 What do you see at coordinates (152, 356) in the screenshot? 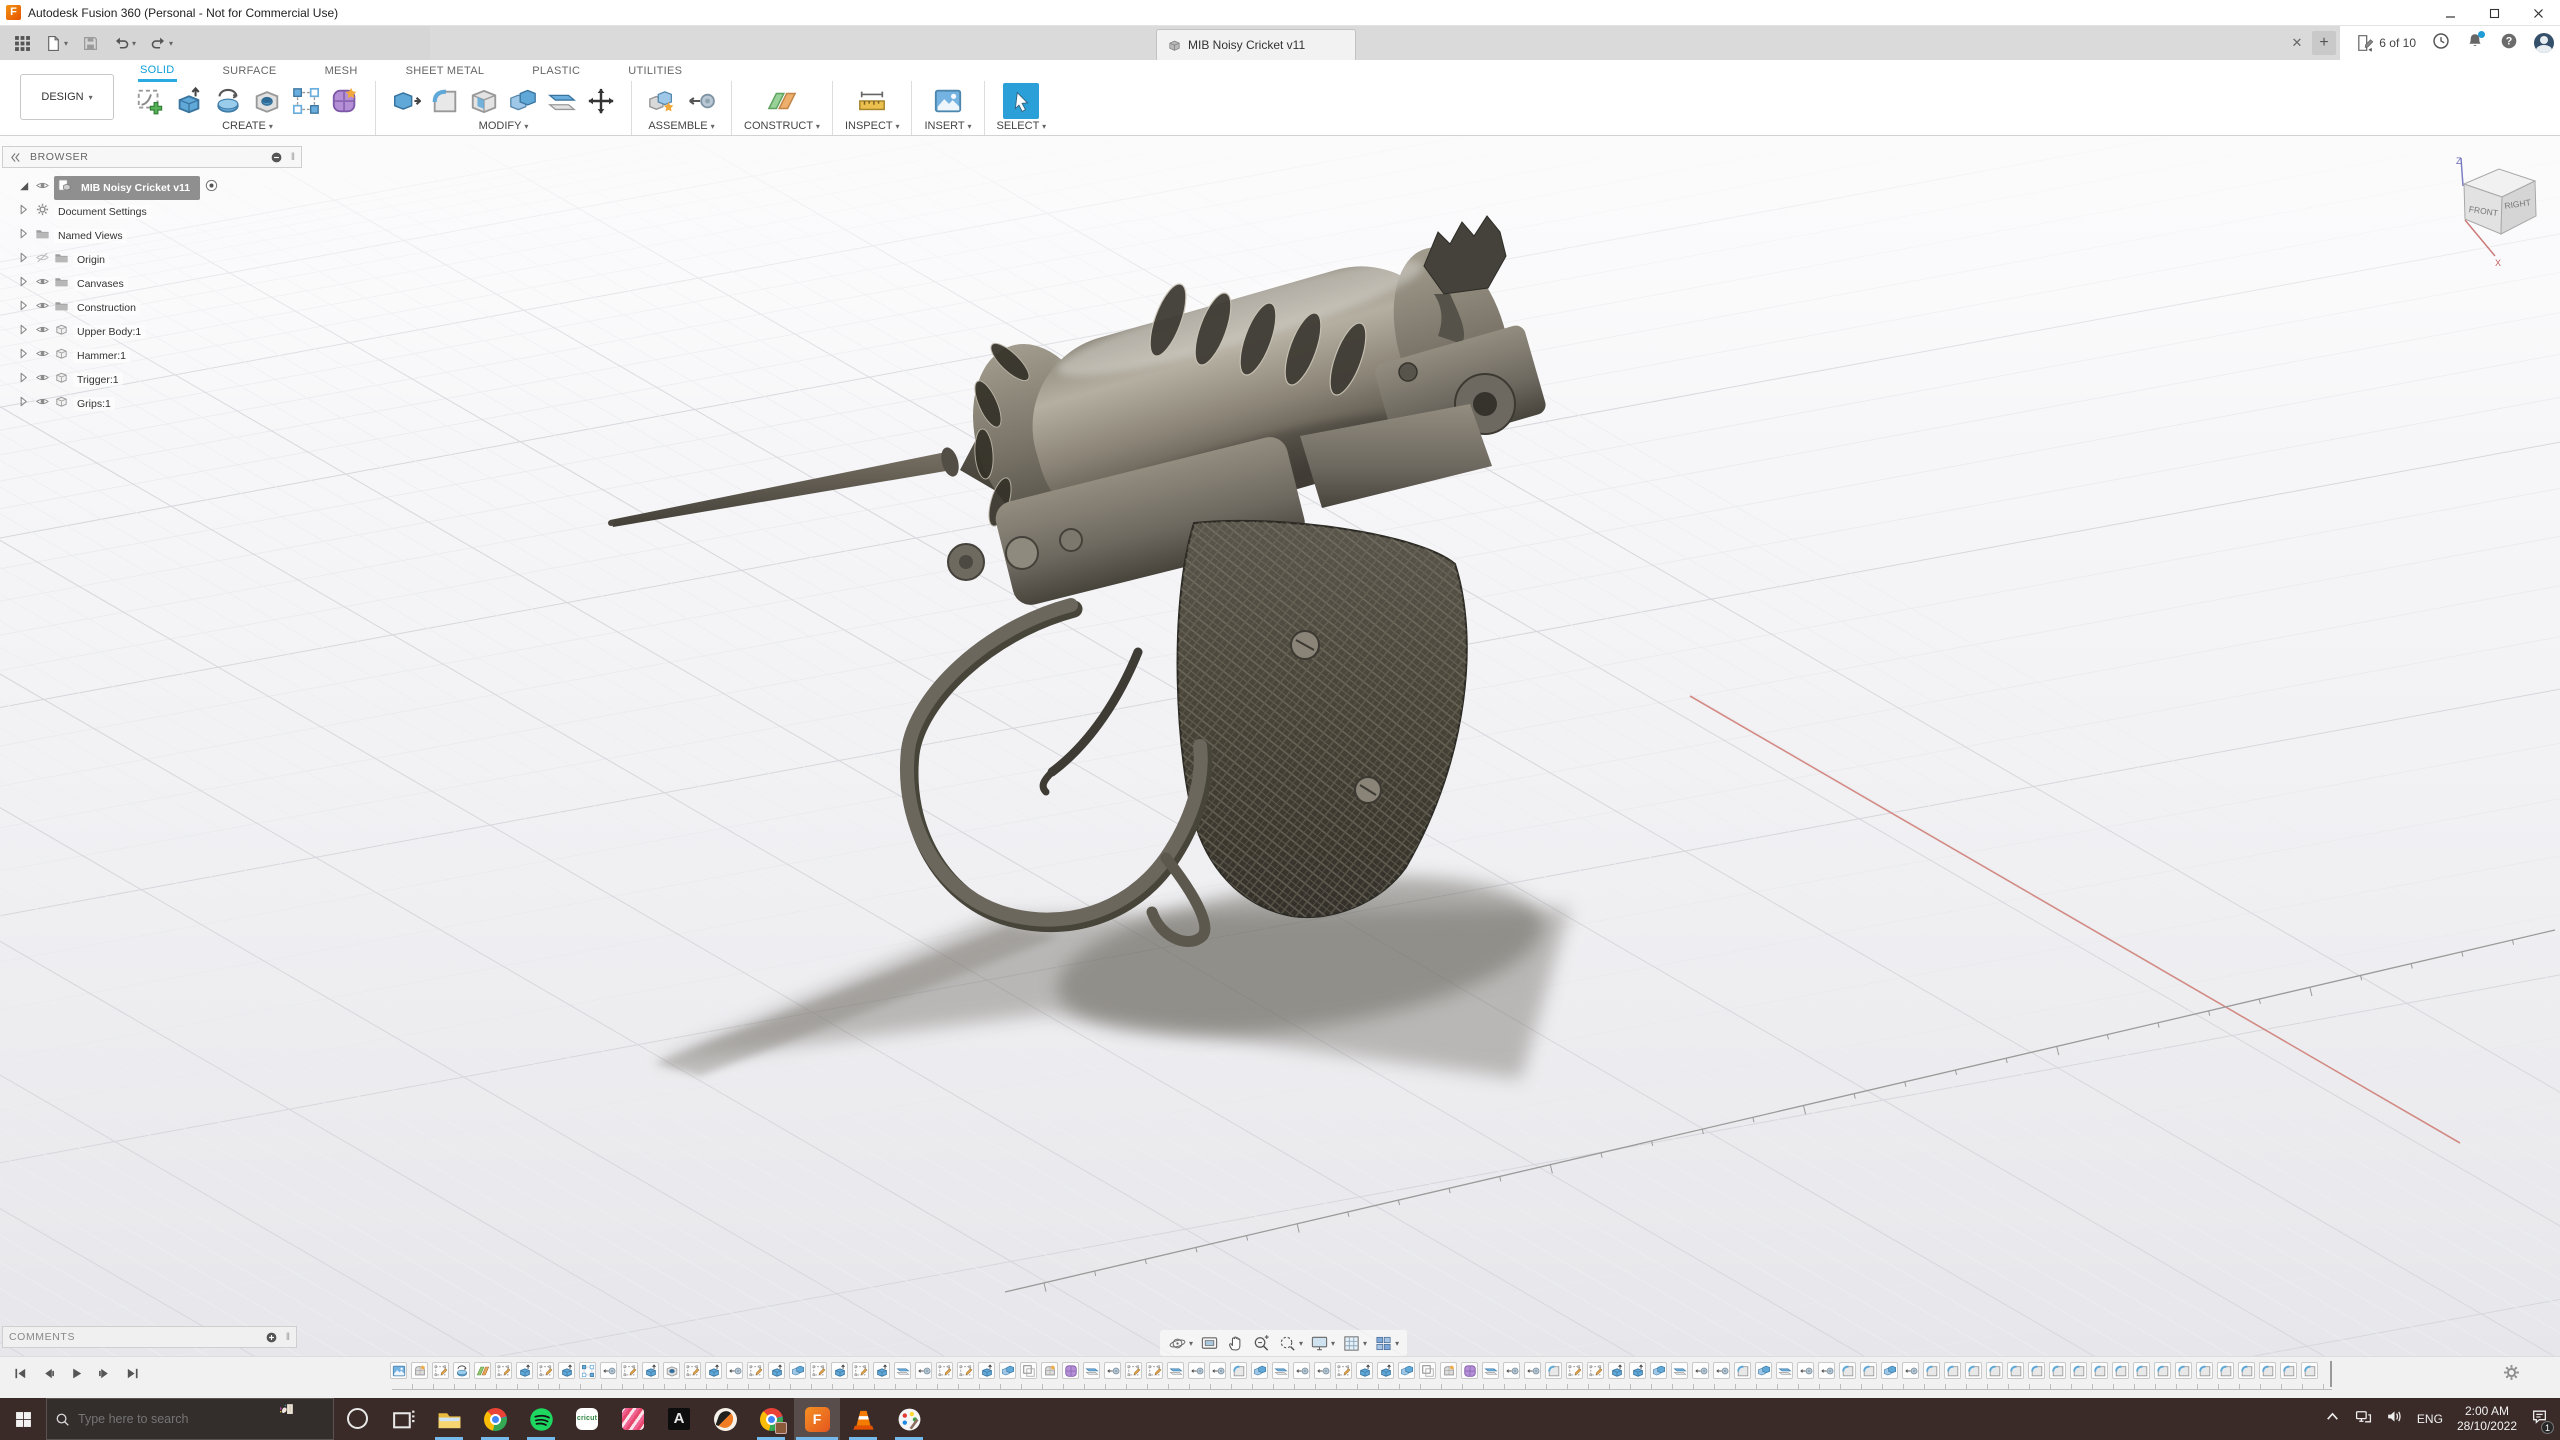
I see `browser-item-hammer-1: Hammer:1` at bounding box center [152, 356].